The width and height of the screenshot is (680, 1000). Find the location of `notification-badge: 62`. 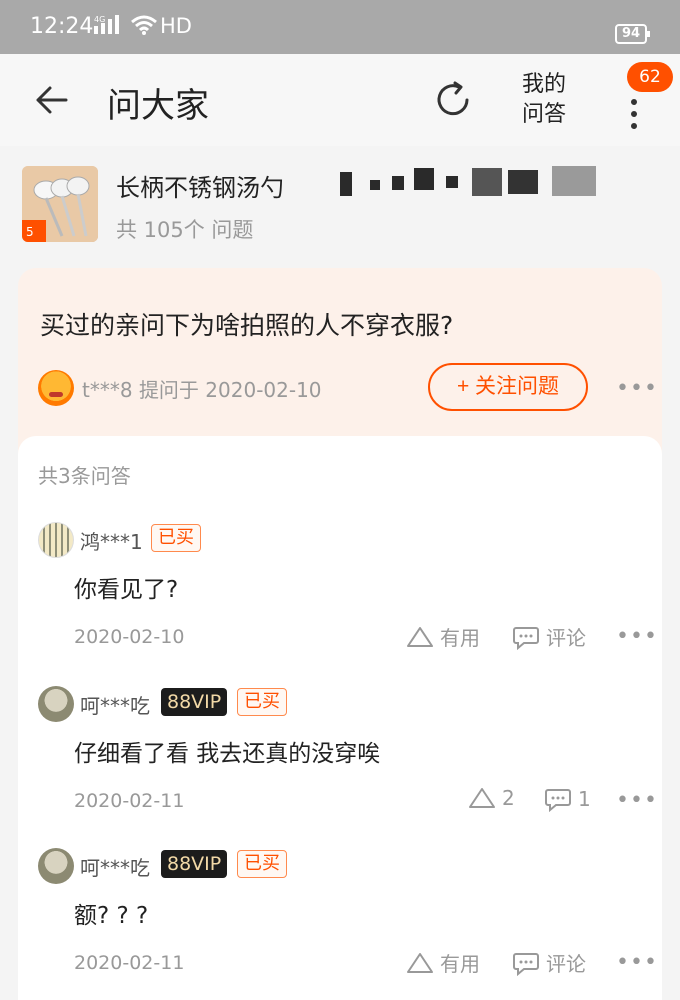

notification-badge: 62 is located at coordinates (650, 77).